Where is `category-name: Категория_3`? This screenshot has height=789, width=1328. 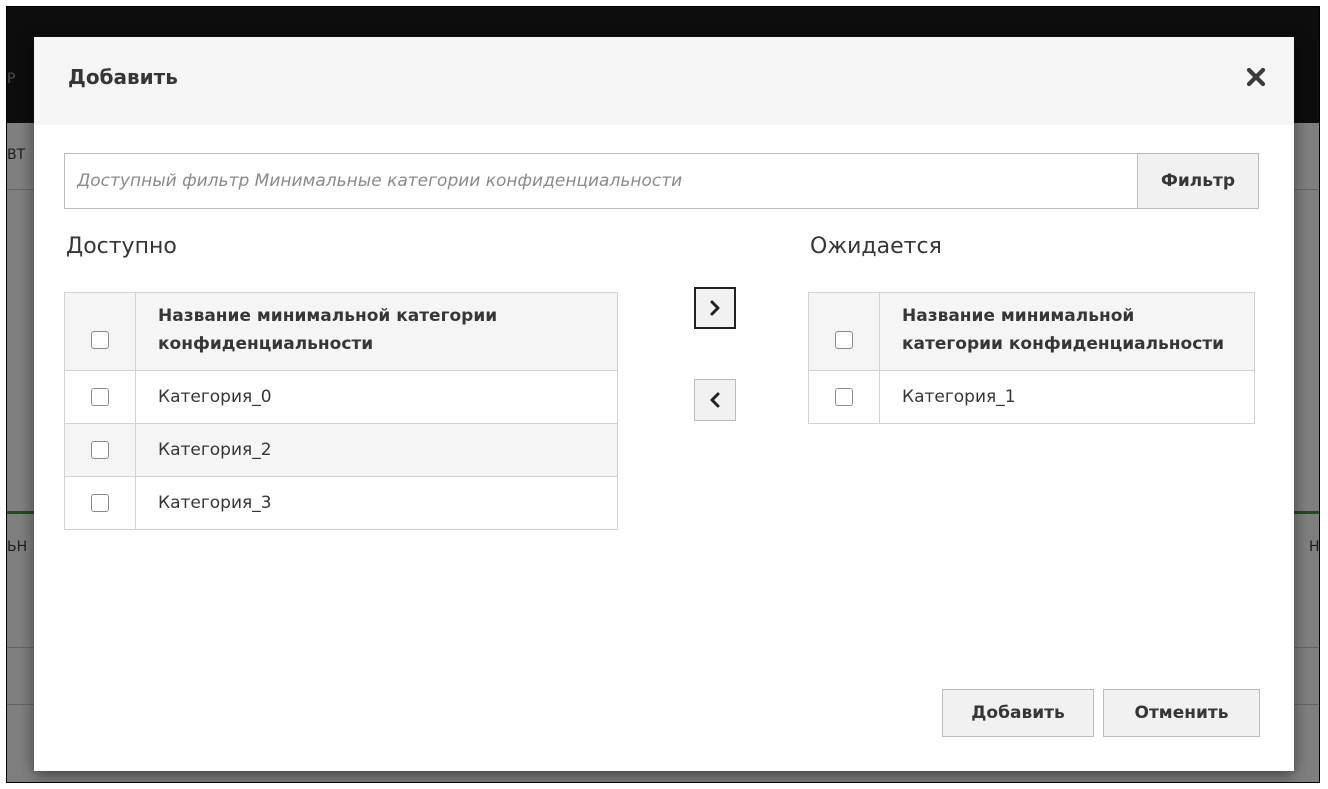 category-name: Категория_3 is located at coordinates (376, 503).